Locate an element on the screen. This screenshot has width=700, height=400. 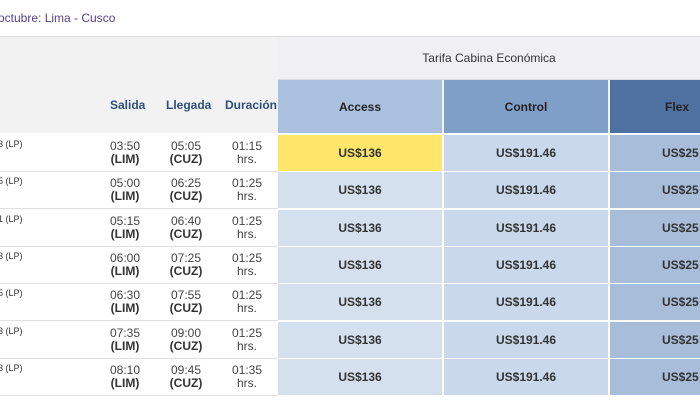
duration: 01:35 hrs. is located at coordinates (247, 376).